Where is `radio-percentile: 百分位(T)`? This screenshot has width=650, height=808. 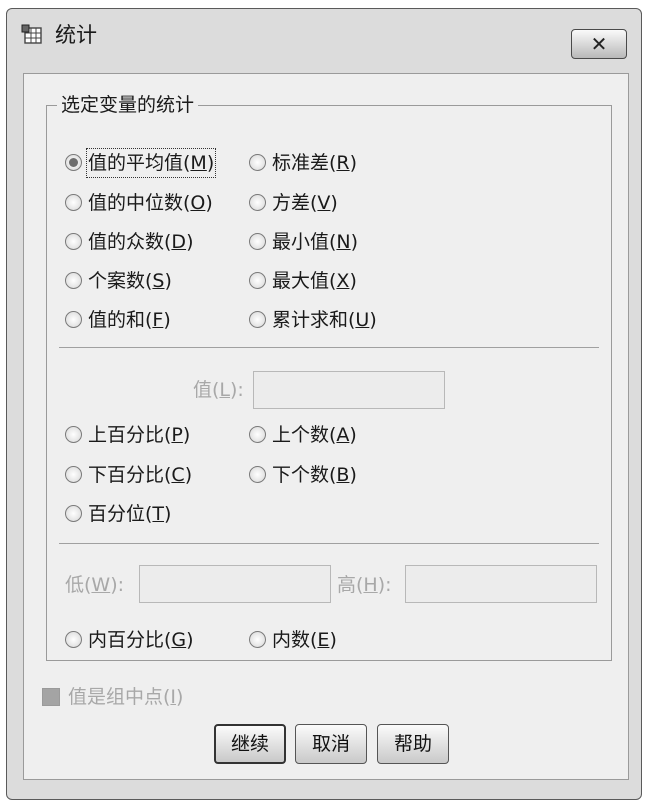
radio-percentile: 百分位(T) is located at coordinates (118, 514).